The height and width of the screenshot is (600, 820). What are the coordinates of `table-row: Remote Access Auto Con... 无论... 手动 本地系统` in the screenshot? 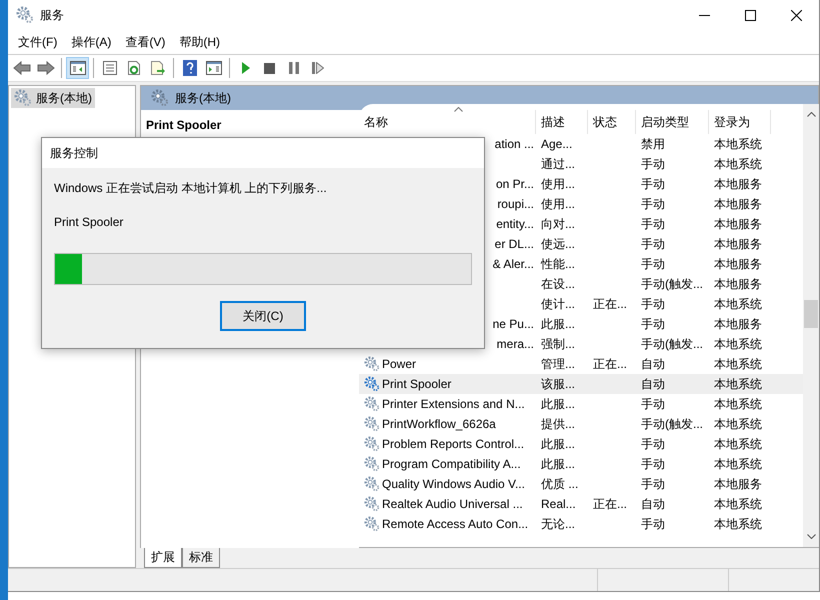 It's located at (581, 524).